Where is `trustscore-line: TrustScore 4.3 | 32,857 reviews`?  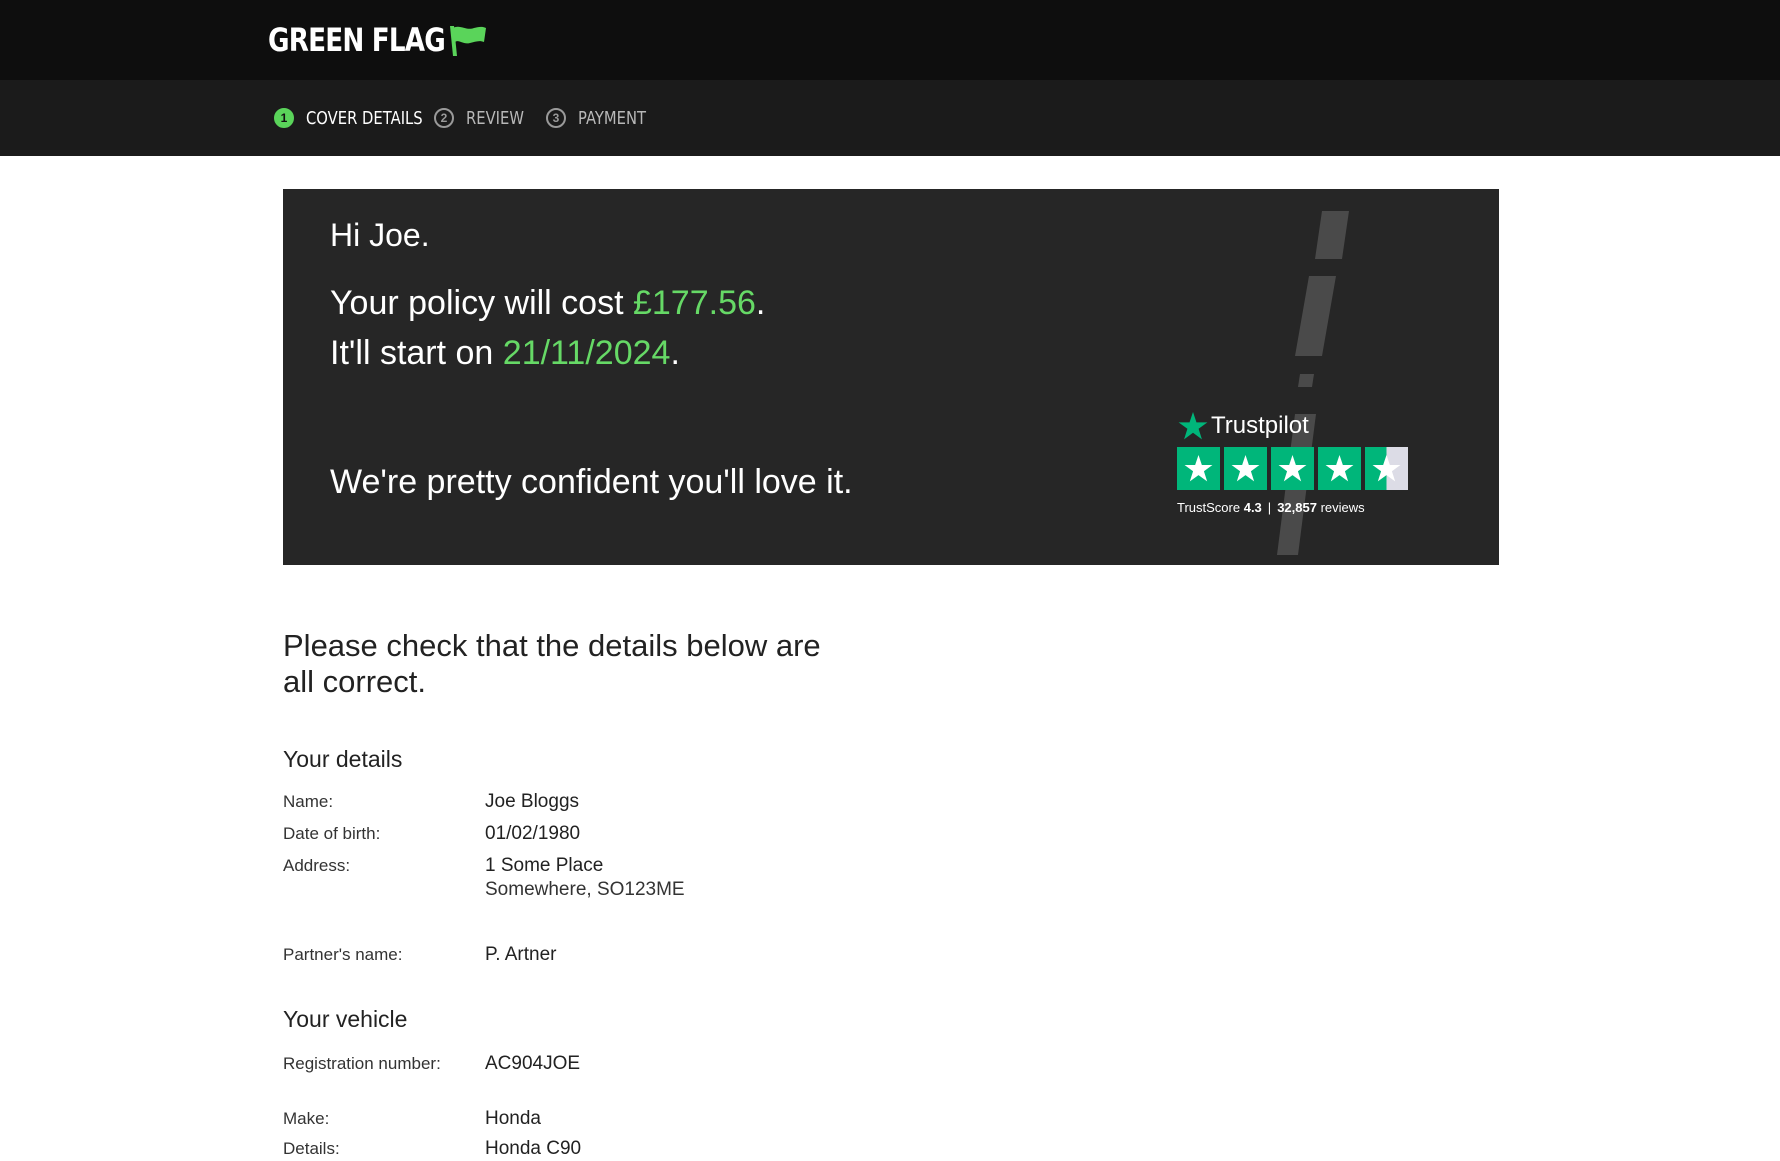
trustscore-line: TrustScore 4.3 | 32,857 reviews is located at coordinates (1297, 507).